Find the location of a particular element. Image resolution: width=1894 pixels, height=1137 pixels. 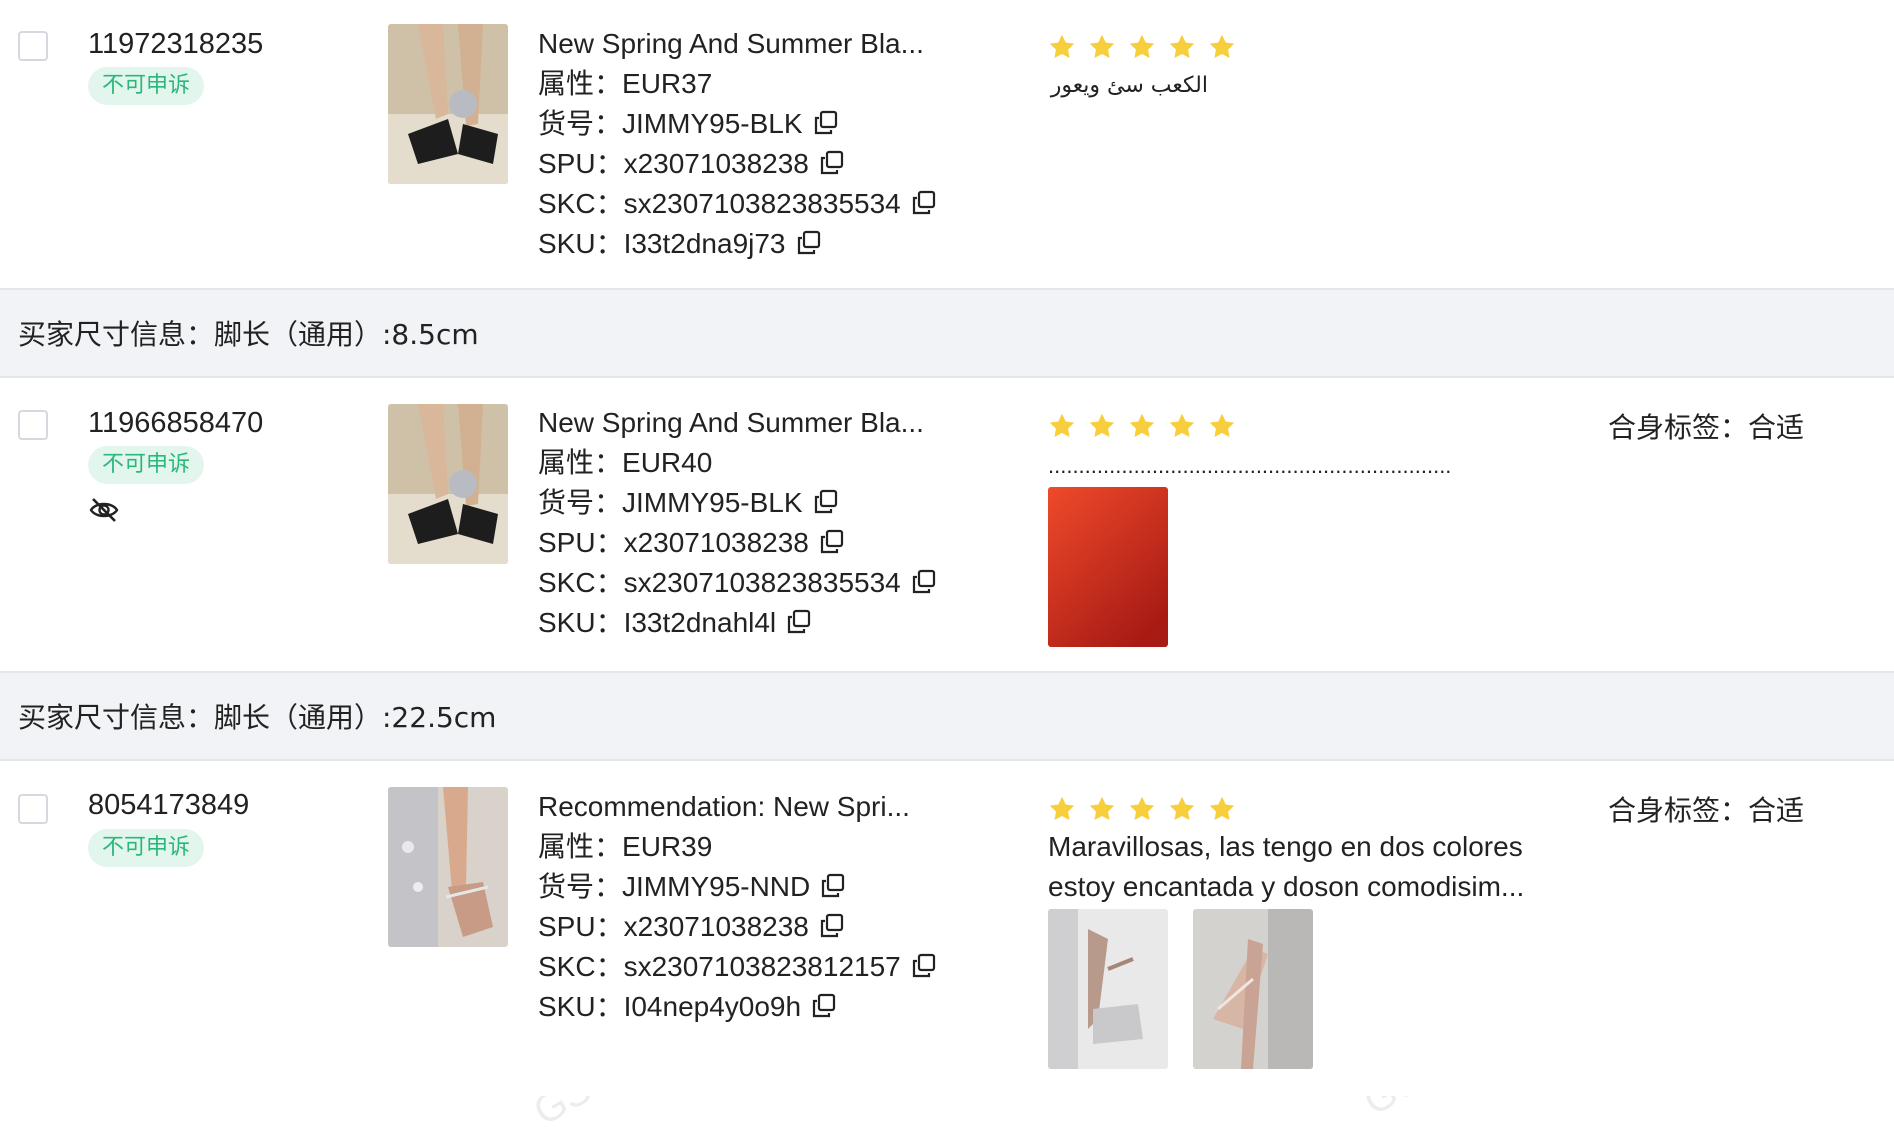

attr-value: EUR39 is located at coordinates (667, 846).